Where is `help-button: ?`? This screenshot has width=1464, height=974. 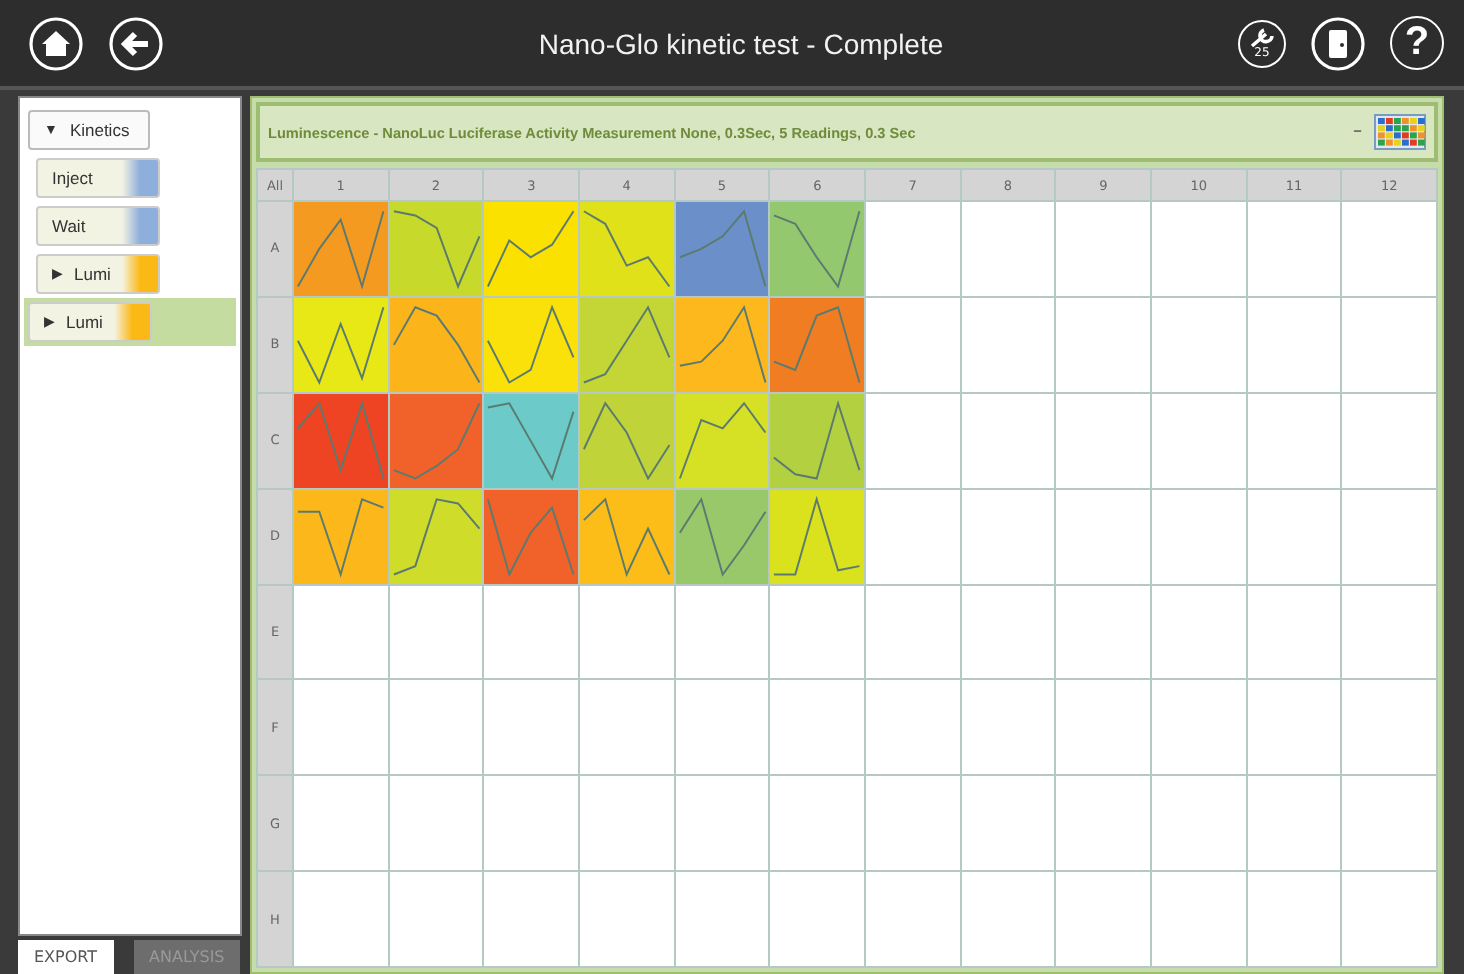 help-button: ? is located at coordinates (1417, 43).